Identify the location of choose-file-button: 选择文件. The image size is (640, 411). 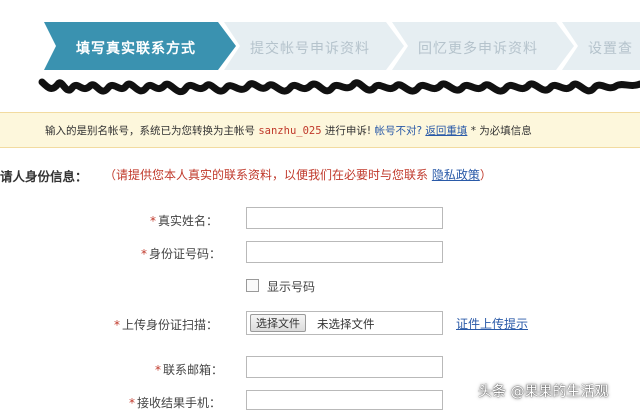
(278, 323).